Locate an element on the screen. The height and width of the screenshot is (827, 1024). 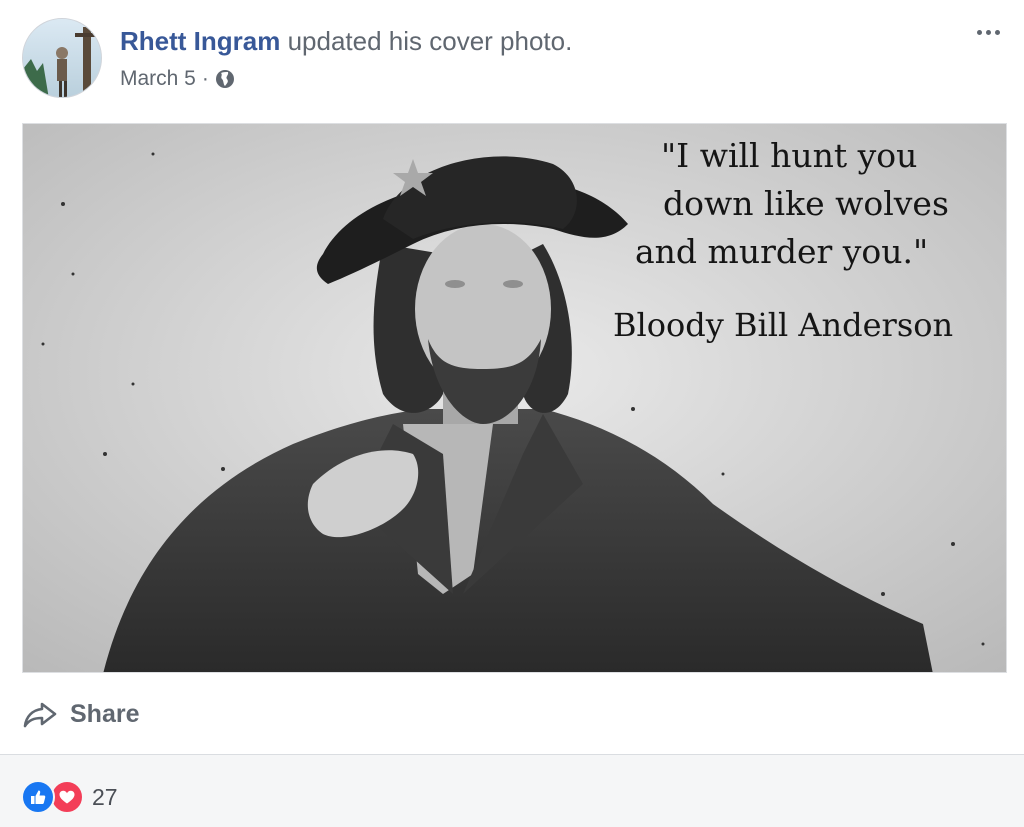
post-action-text: updated his cover photo. is located at coordinates (426, 41).